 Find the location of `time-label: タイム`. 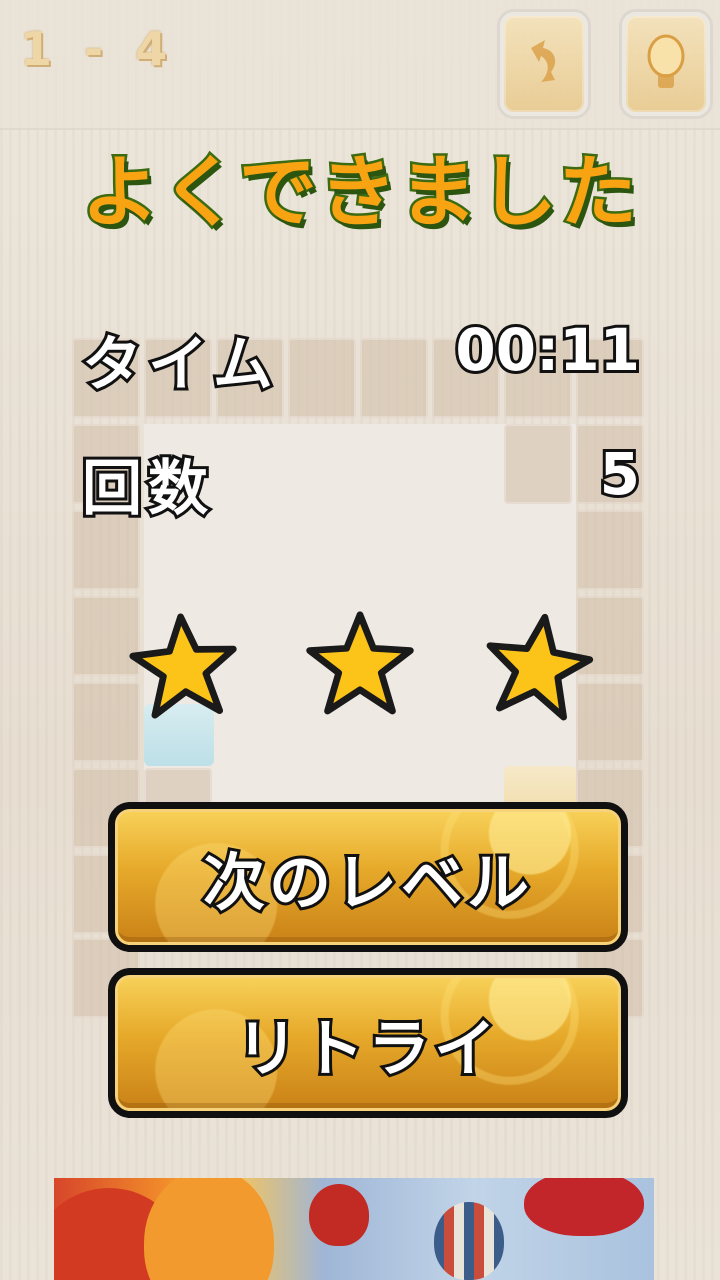

time-label: タイム is located at coordinates (179, 365).